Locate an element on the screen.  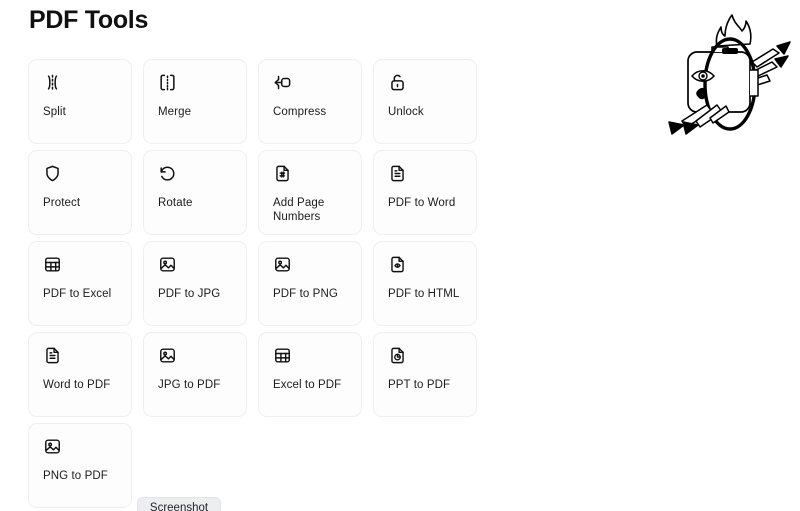
tool-card-label: Unlock is located at coordinates (406, 112).